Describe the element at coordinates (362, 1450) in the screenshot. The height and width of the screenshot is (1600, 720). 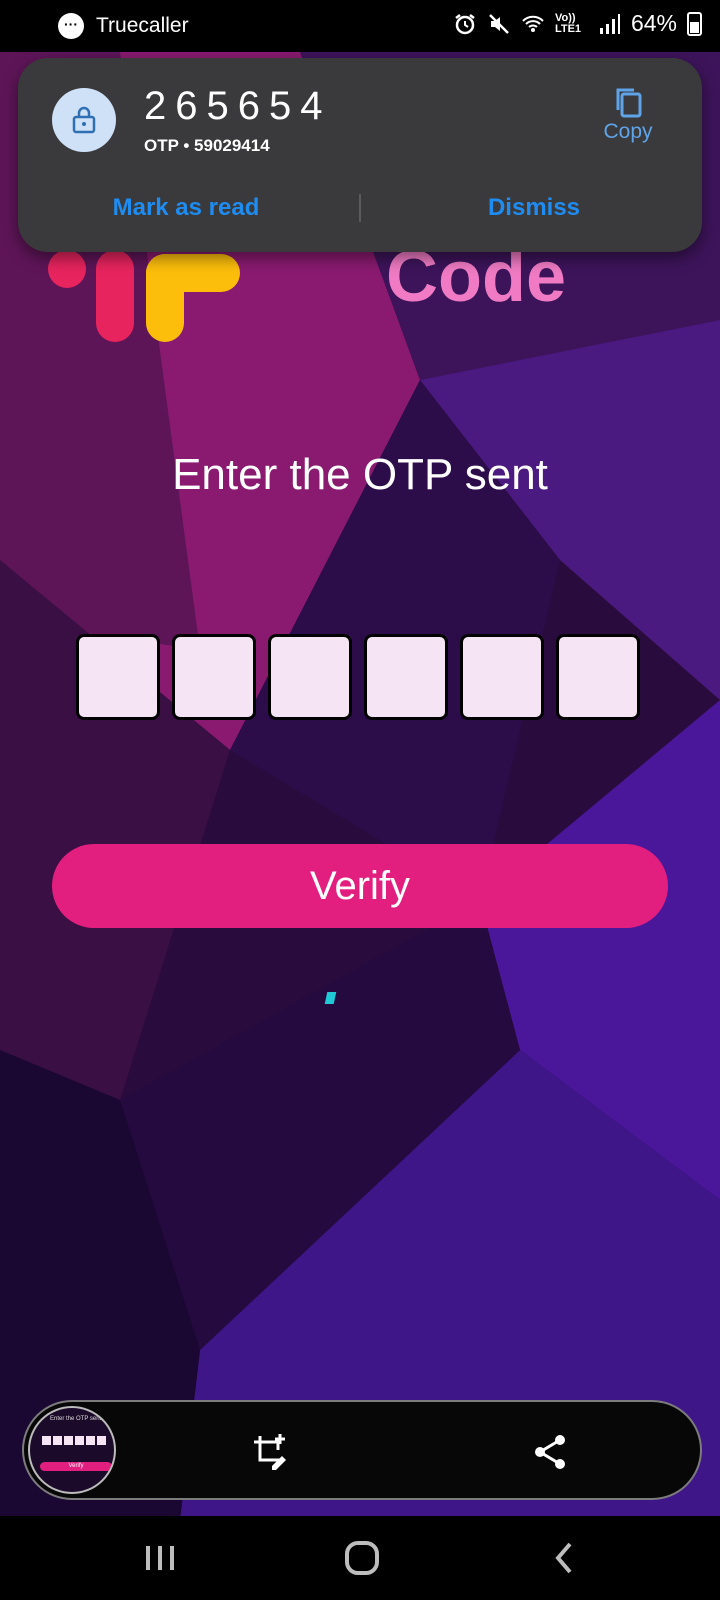
I see `screenshot-toolbar: Enter the OTP sent Verify` at that location.